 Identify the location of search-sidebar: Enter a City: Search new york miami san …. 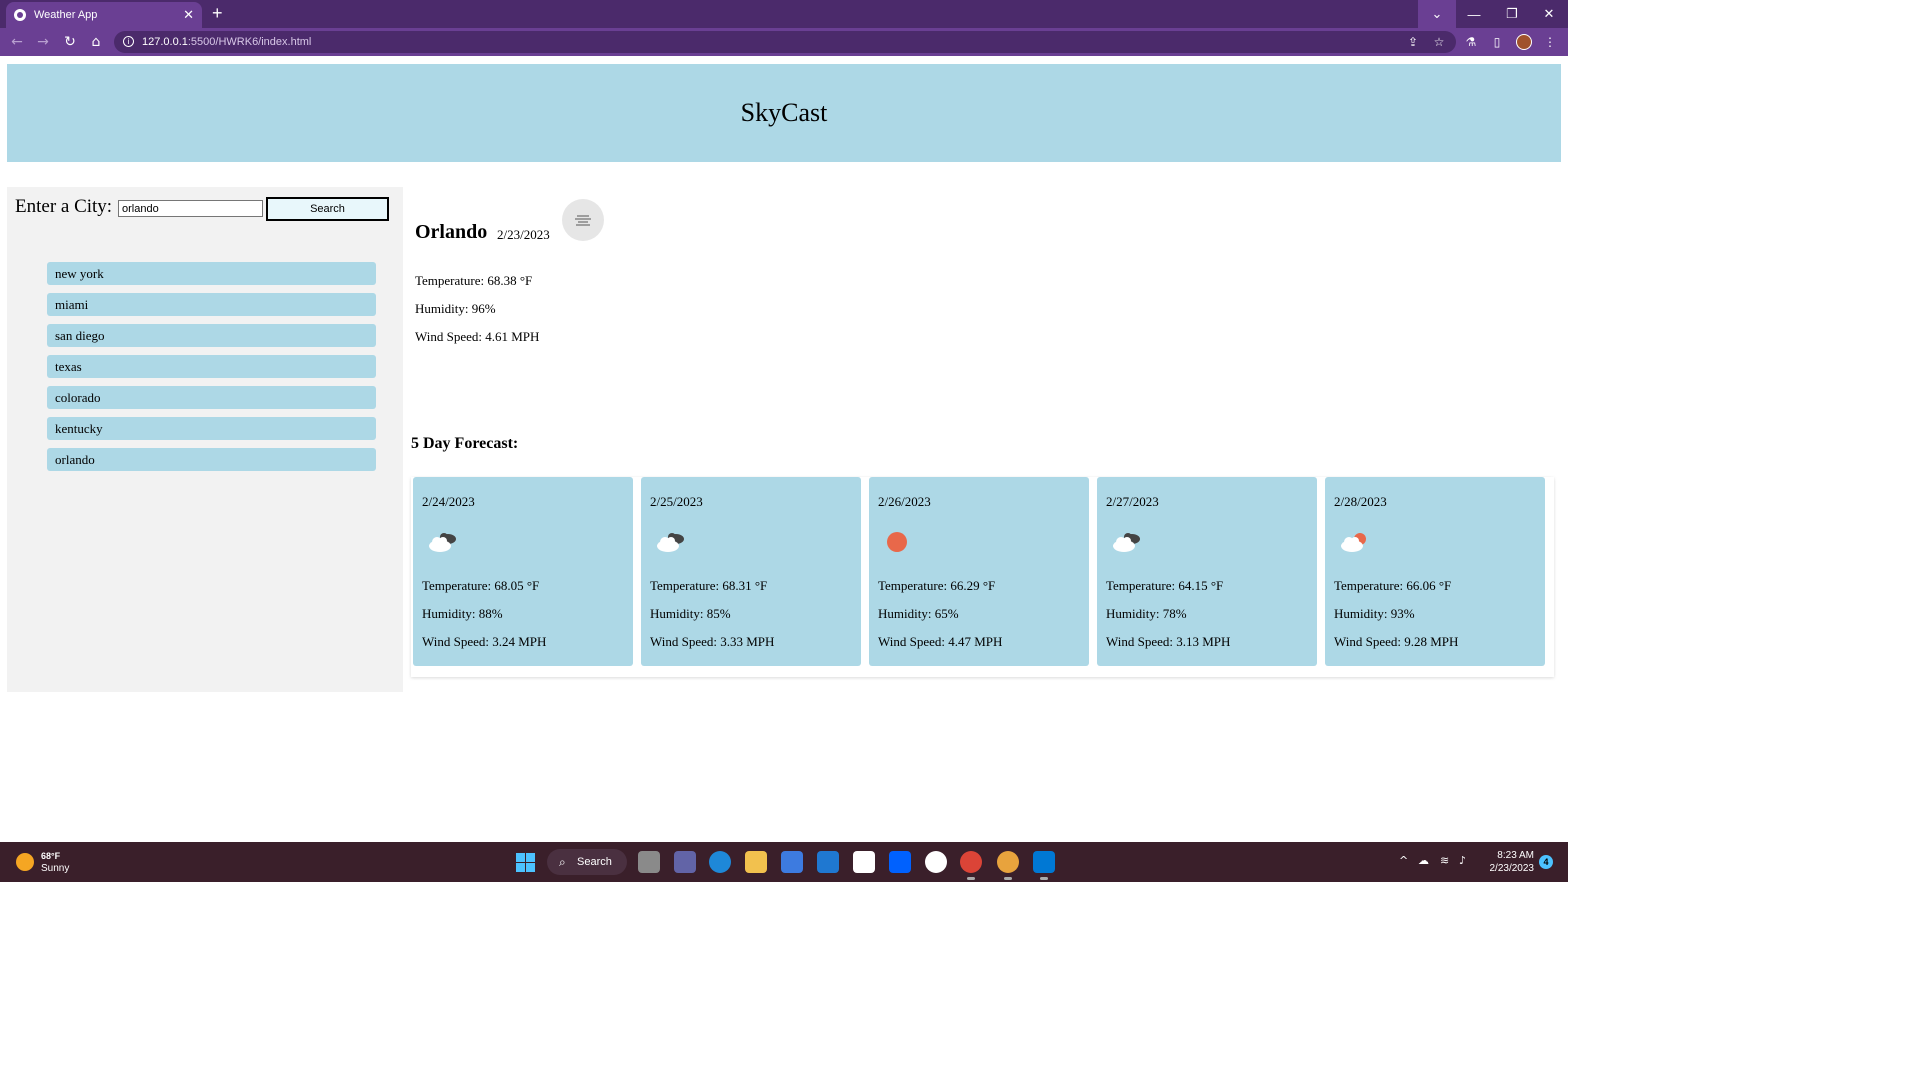
(205, 439).